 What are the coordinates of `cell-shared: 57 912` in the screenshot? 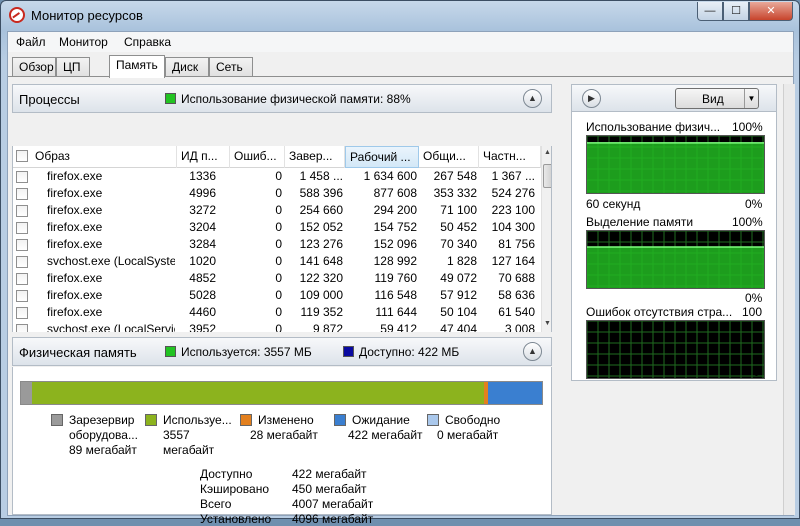 It's located at (458, 295).